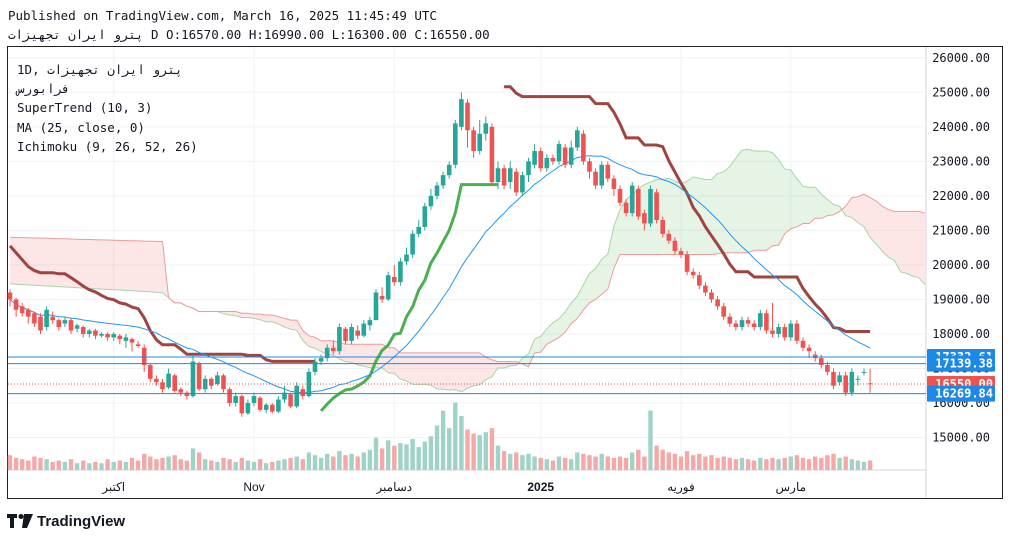 The height and width of the screenshot is (541, 1012). I want to click on price-tick-label: 26000.00, so click(961, 58).